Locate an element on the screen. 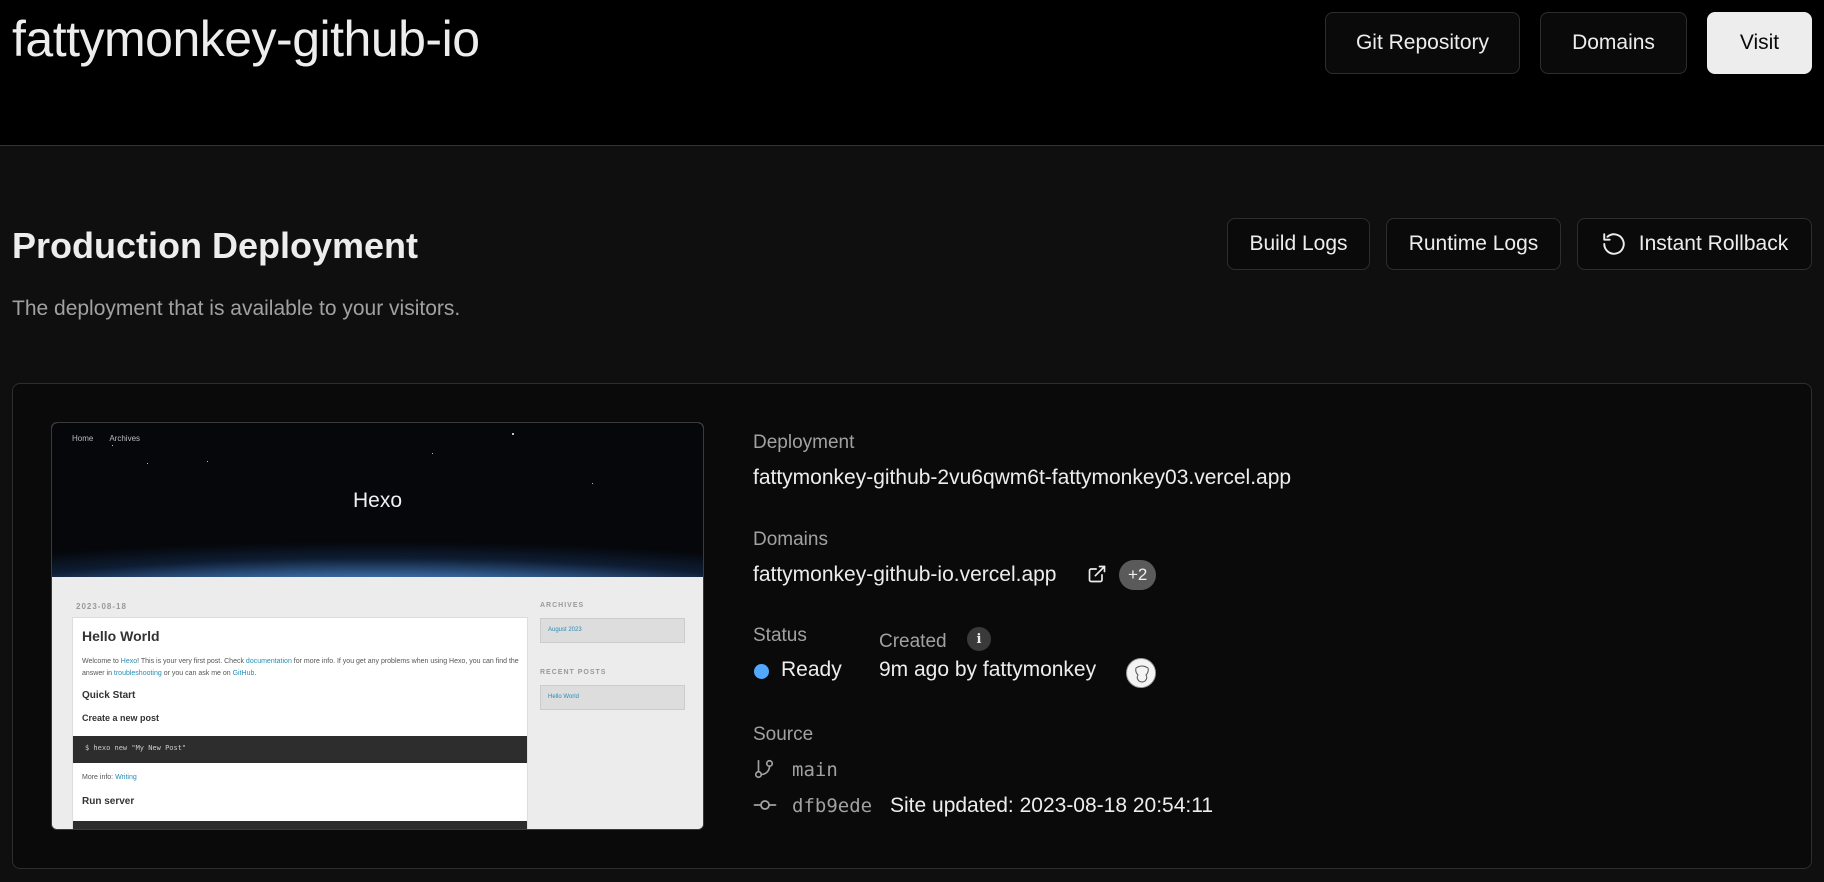 The width and height of the screenshot is (1824, 882). instant-rollback-button: Instant Rollback is located at coordinates (1694, 244).